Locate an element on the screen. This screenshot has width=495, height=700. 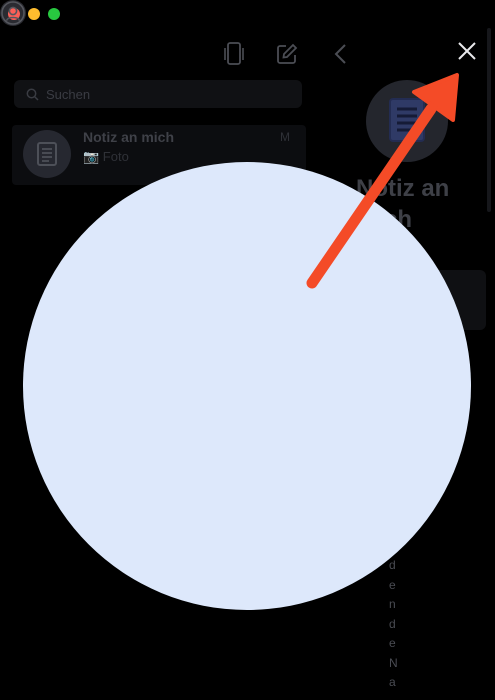
window-zoom-button is located at coordinates (54, 14).